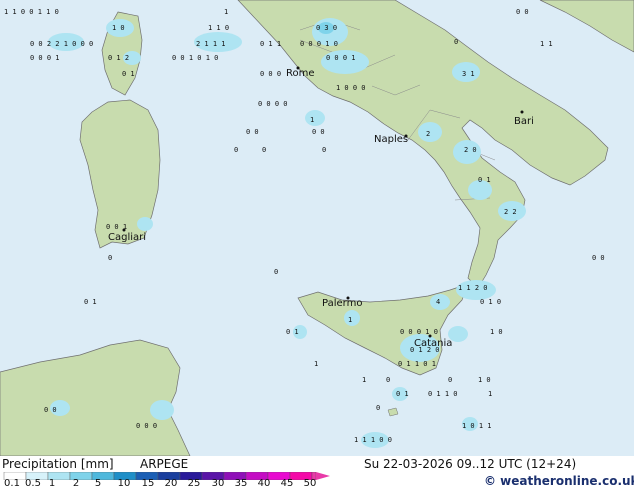 The width and height of the screenshot is (634, 490). Describe the element at coordinates (417, 364) in the screenshot. I see `svg-text: 0 1 1 0 1` at that location.